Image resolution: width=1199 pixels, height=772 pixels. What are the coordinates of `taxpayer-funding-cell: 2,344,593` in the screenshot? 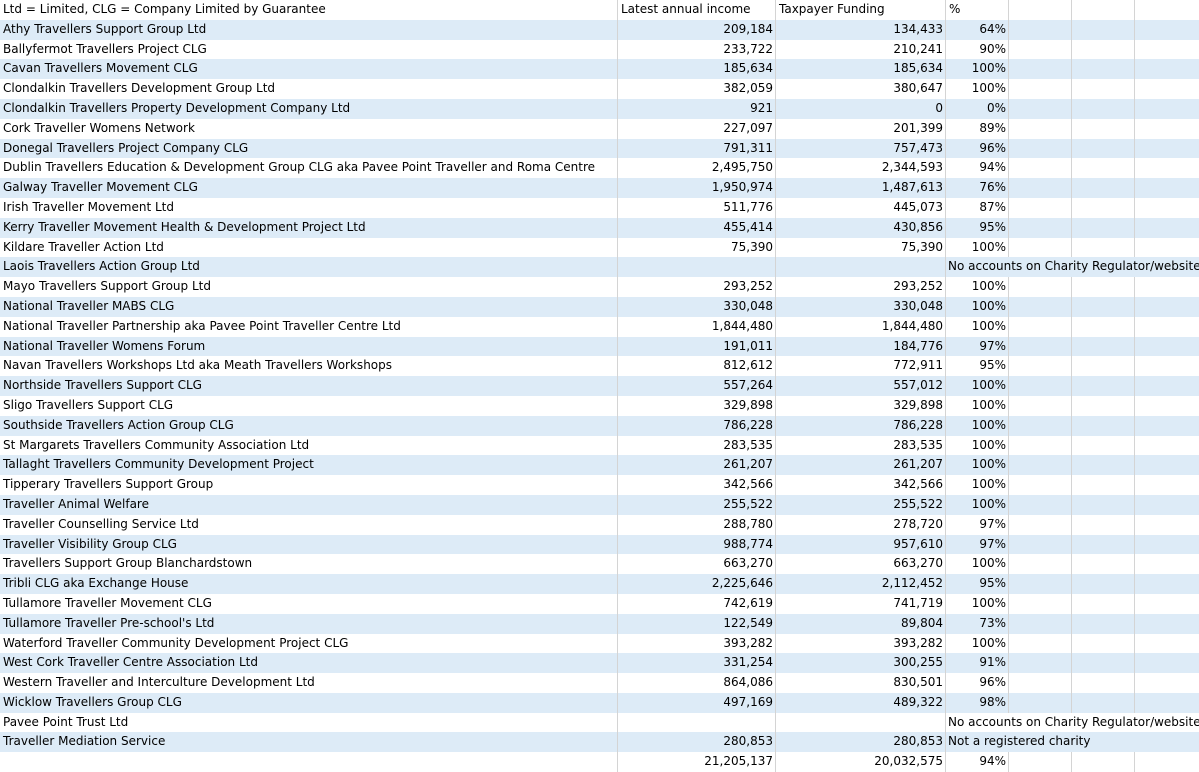 It's located at (861, 168).